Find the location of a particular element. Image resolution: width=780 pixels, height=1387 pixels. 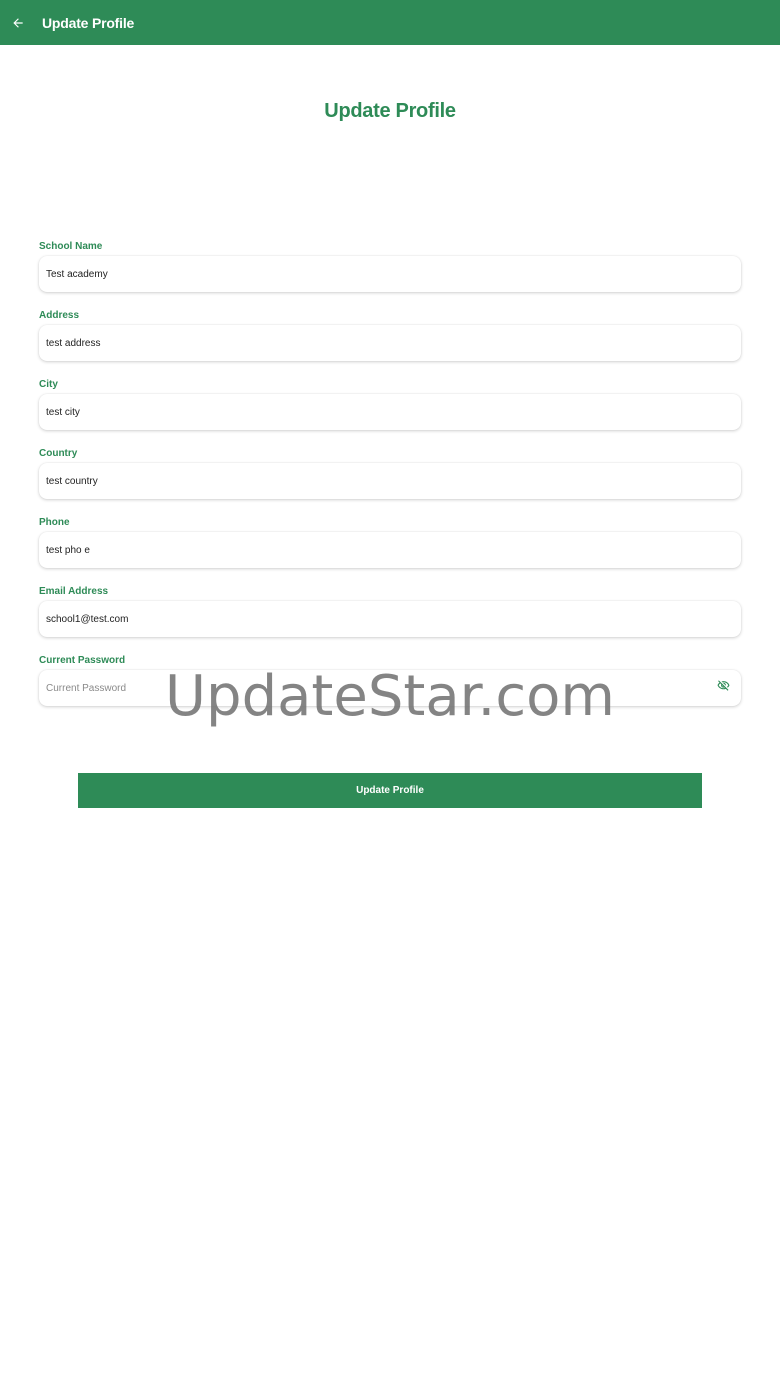

phone-group: Phone is located at coordinates (390, 550).